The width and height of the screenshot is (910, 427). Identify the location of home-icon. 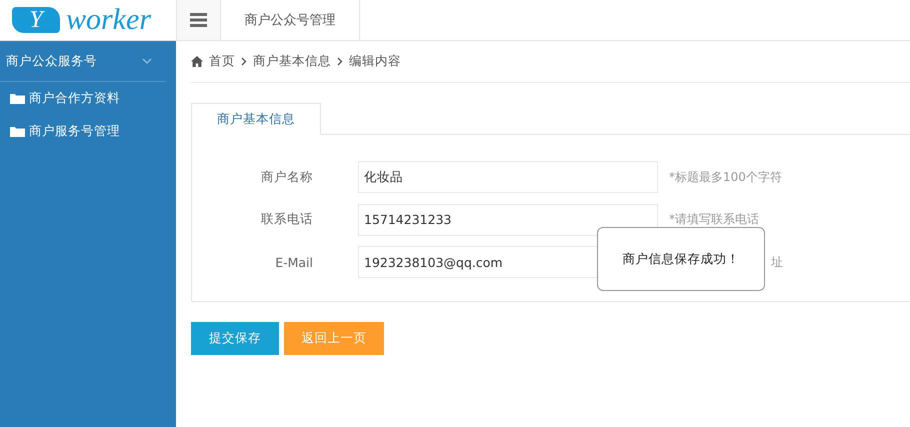
(197, 61).